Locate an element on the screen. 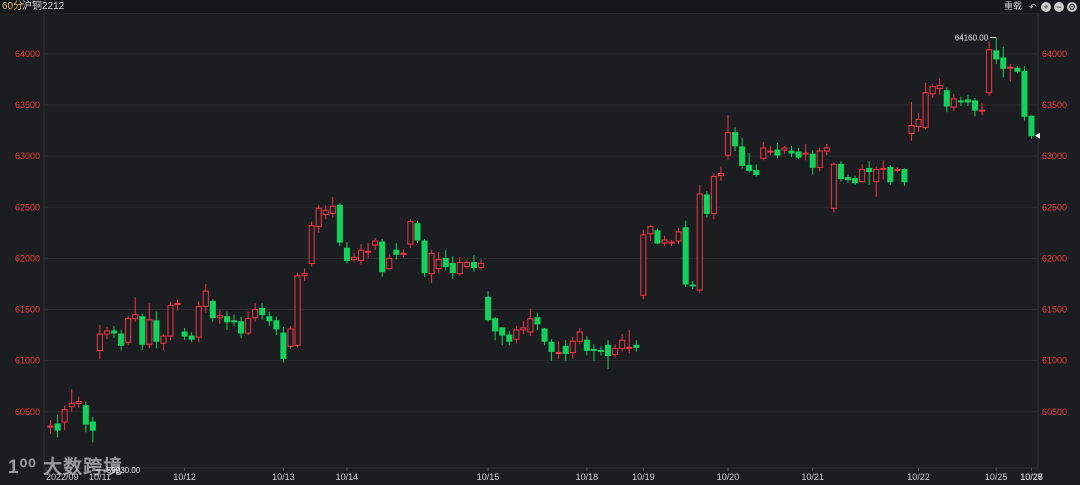 This screenshot has height=485, width=1080. y-tick-label-right: 60500 is located at coordinates (1054, 412).